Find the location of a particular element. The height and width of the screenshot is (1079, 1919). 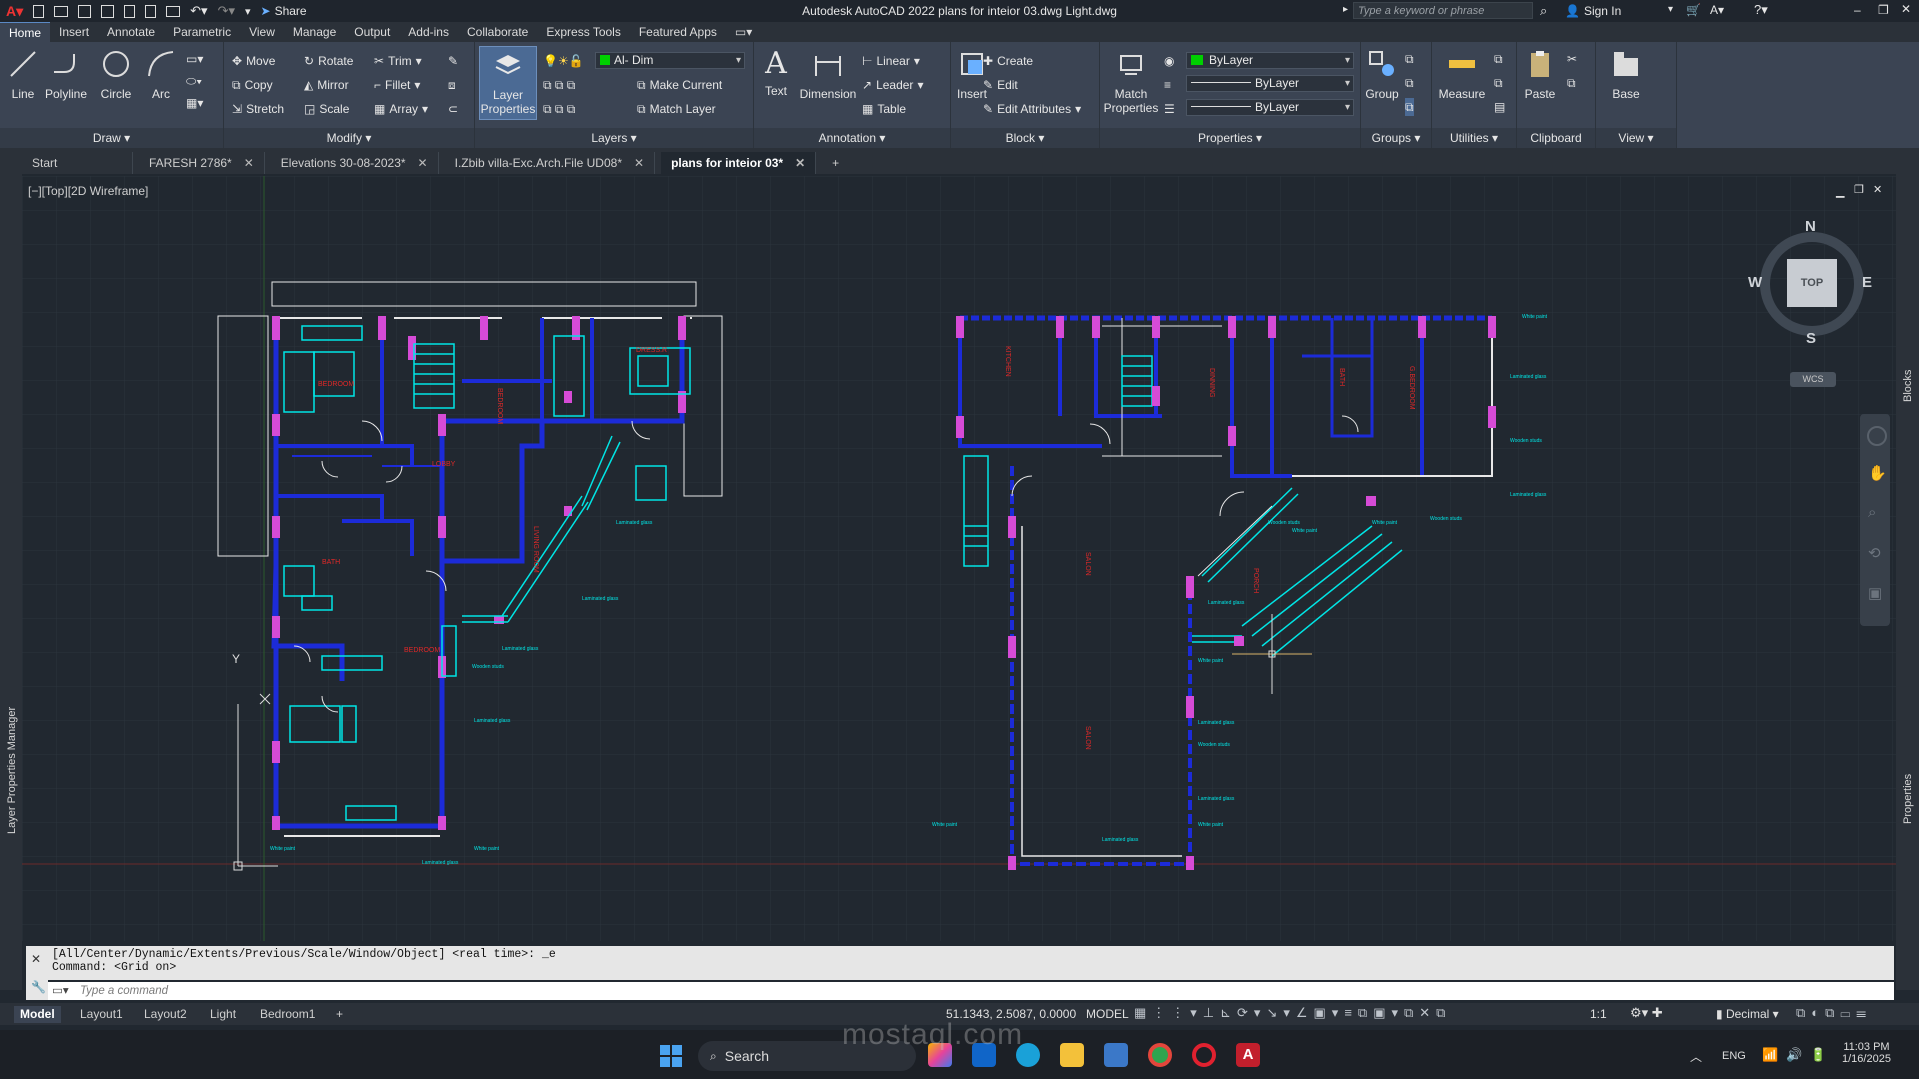

array-dropdown-icon: ▾ is located at coordinates (425, 109).